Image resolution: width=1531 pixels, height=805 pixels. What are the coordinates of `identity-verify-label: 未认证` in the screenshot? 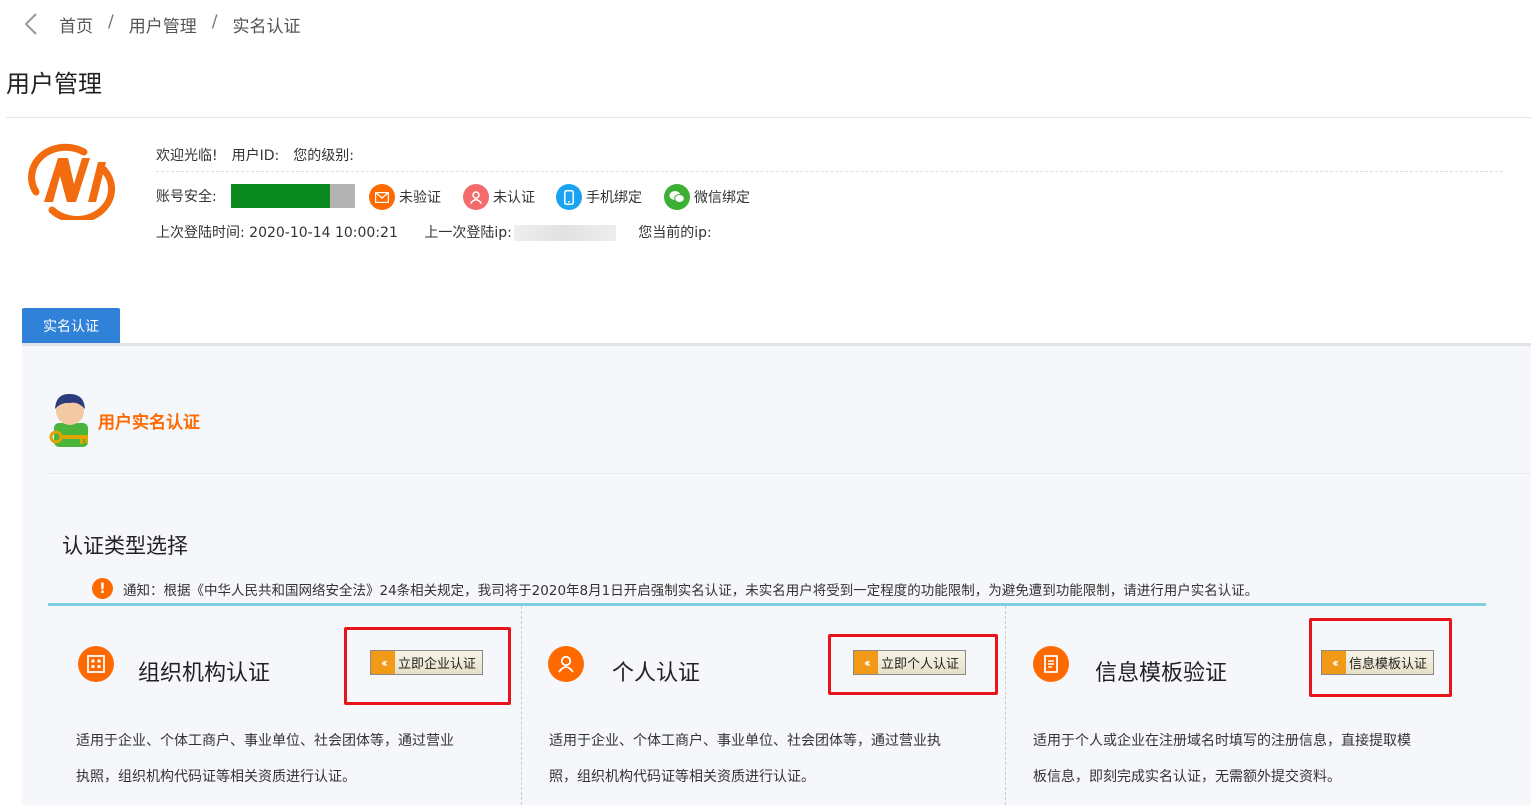 It's located at (514, 198).